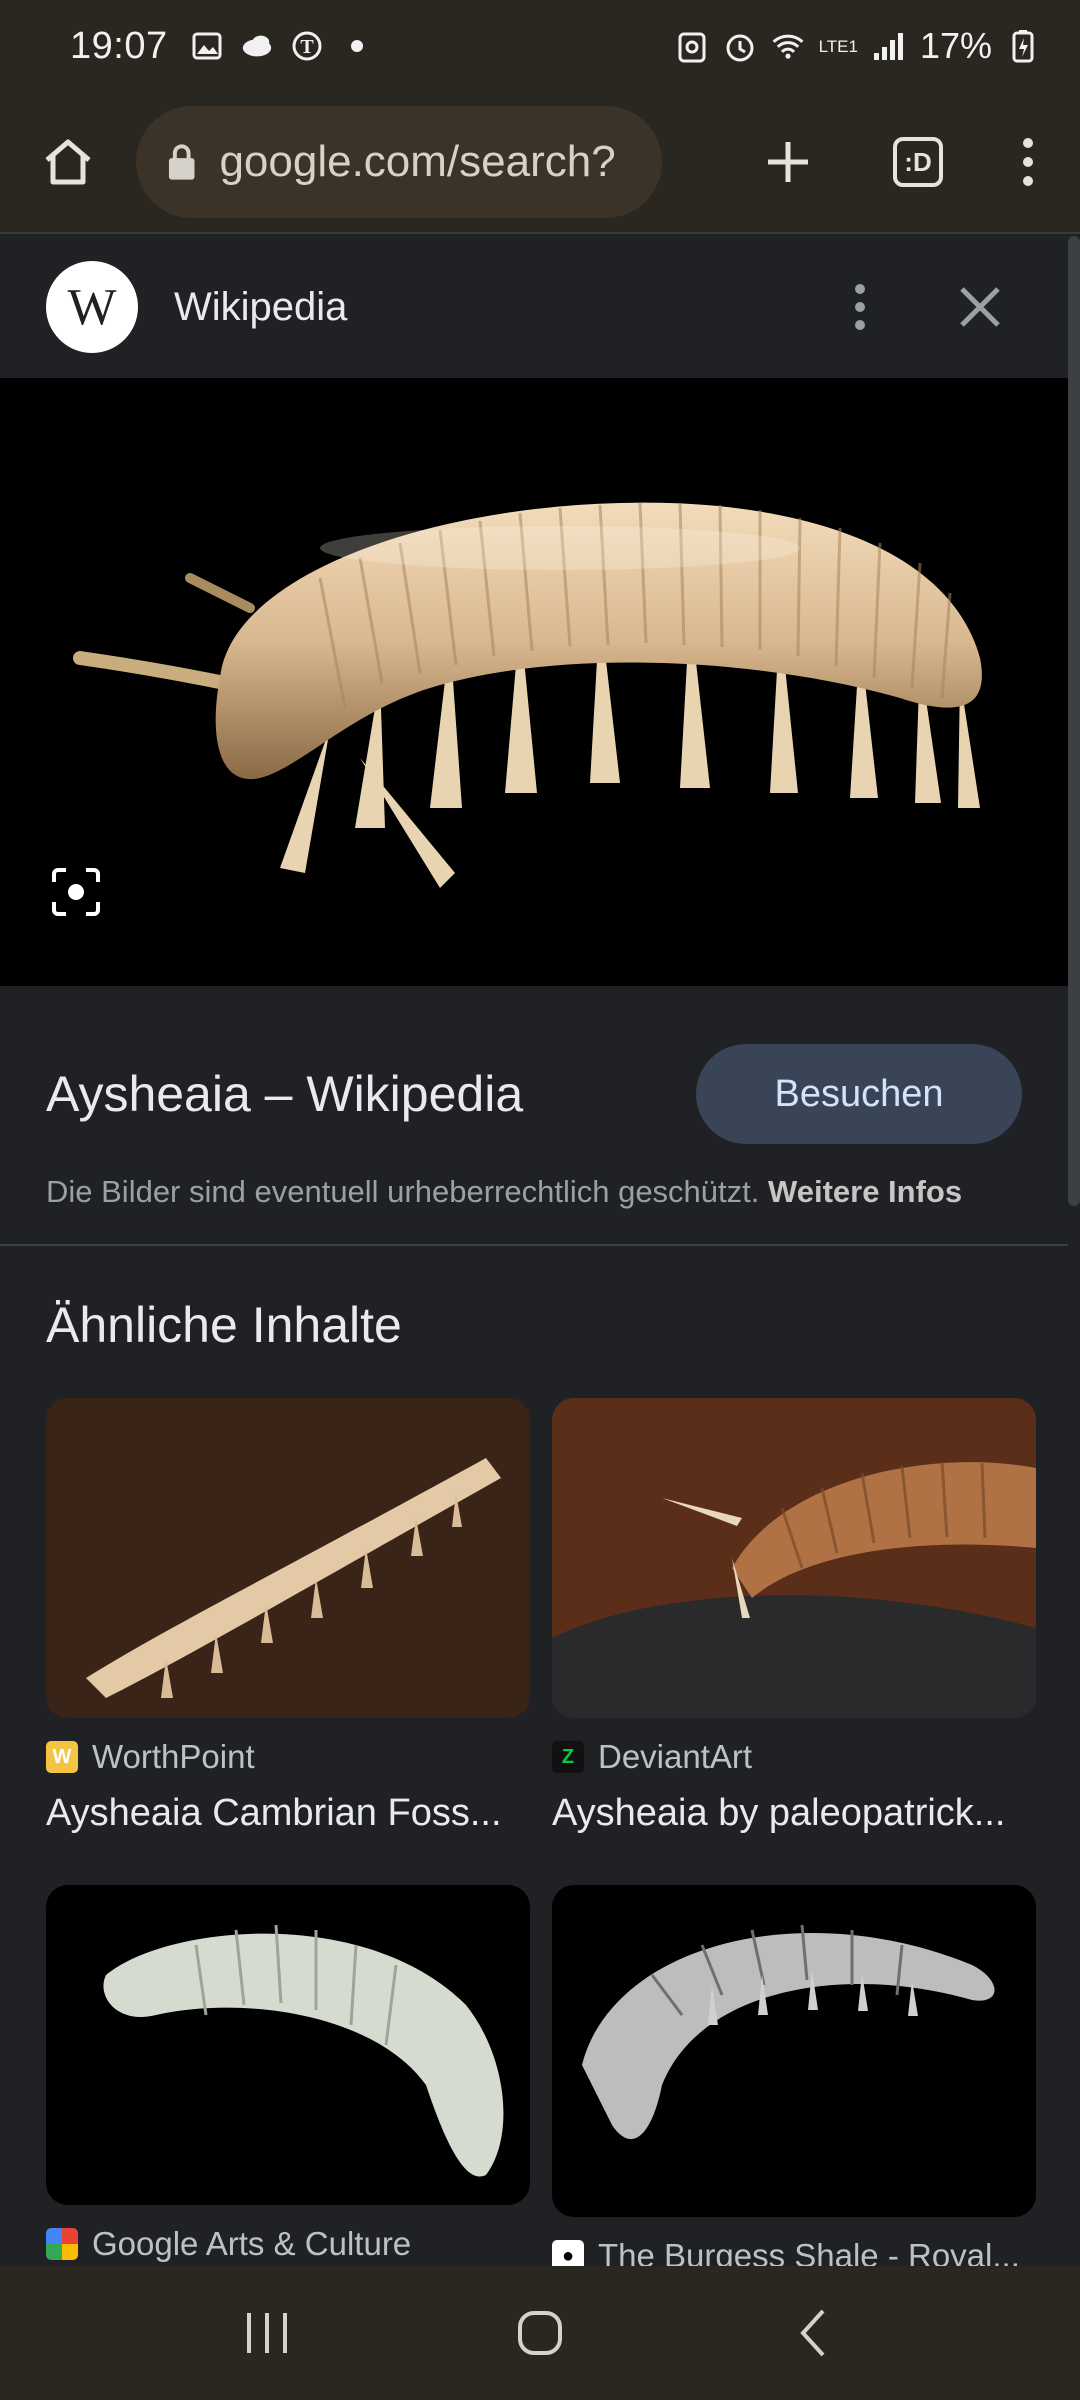 The image size is (1080, 2400). Describe the element at coordinates (865, 1191) in the screenshot. I see `more-info-link: Weitere Infos` at that location.